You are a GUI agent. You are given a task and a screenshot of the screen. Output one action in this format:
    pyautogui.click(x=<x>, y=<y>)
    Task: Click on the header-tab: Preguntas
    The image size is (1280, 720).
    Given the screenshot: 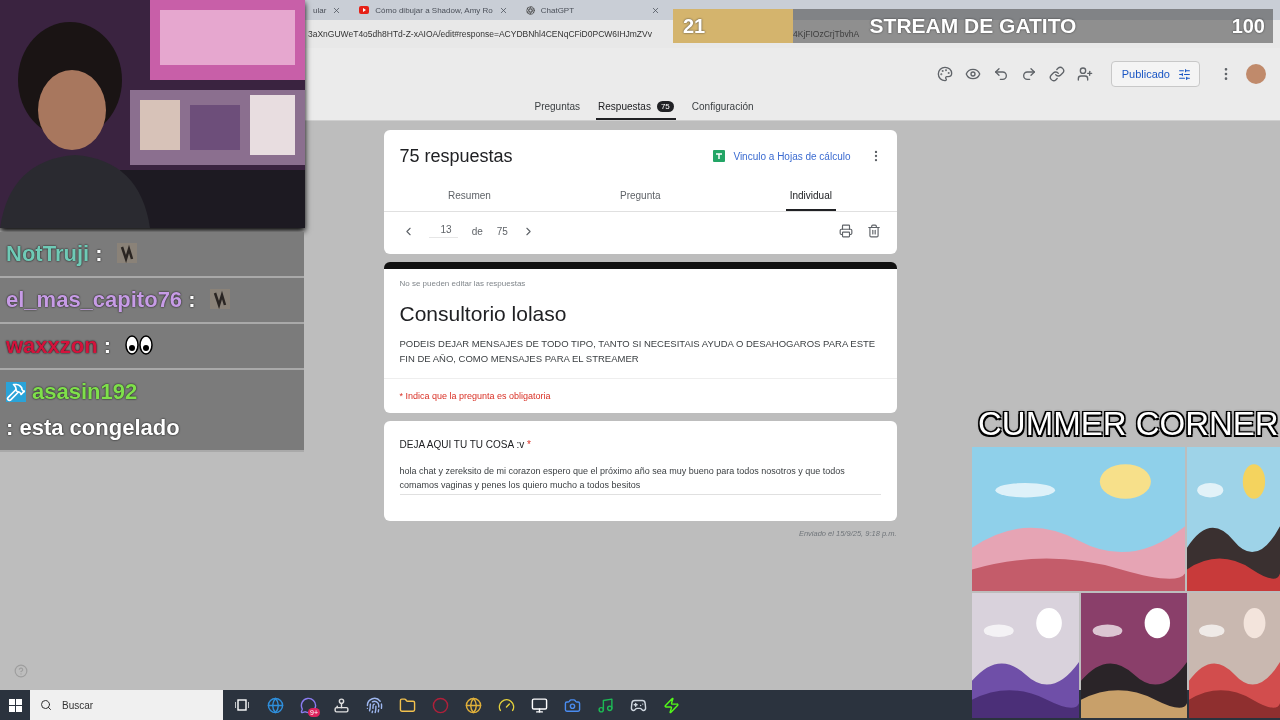 What is the action you would take?
    pyautogui.click(x=557, y=108)
    